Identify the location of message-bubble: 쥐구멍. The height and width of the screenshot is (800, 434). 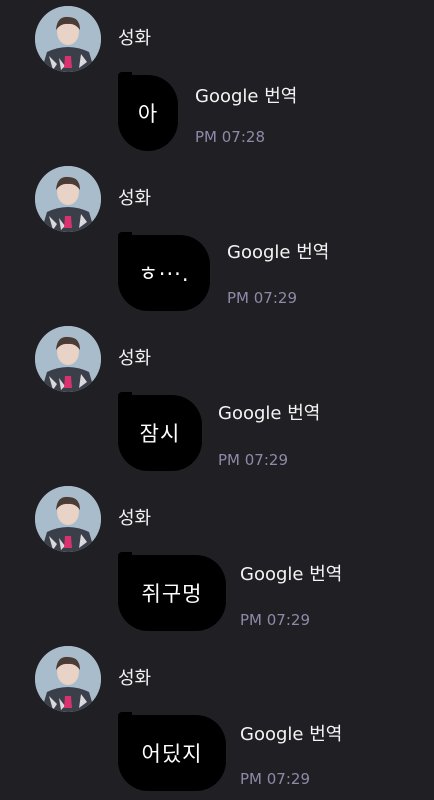
(172, 593).